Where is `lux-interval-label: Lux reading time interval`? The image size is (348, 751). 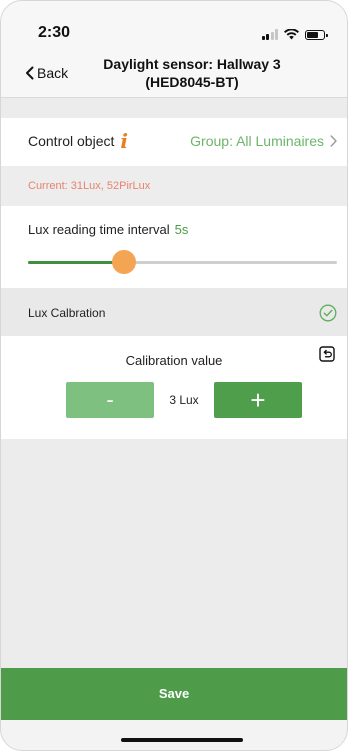 lux-interval-label: Lux reading time interval is located at coordinates (99, 229).